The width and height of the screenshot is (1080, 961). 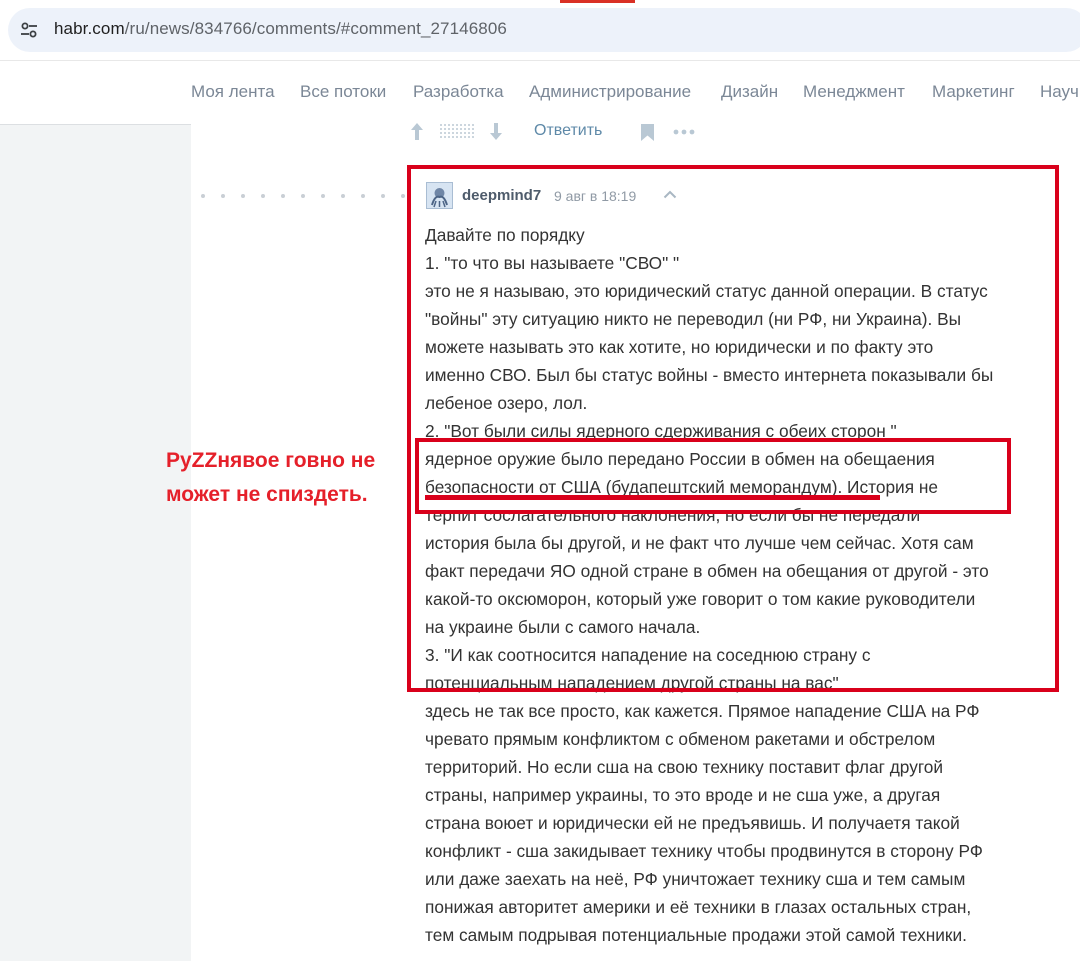 I want to click on downvote-arrow-icon, so click(x=496, y=131).